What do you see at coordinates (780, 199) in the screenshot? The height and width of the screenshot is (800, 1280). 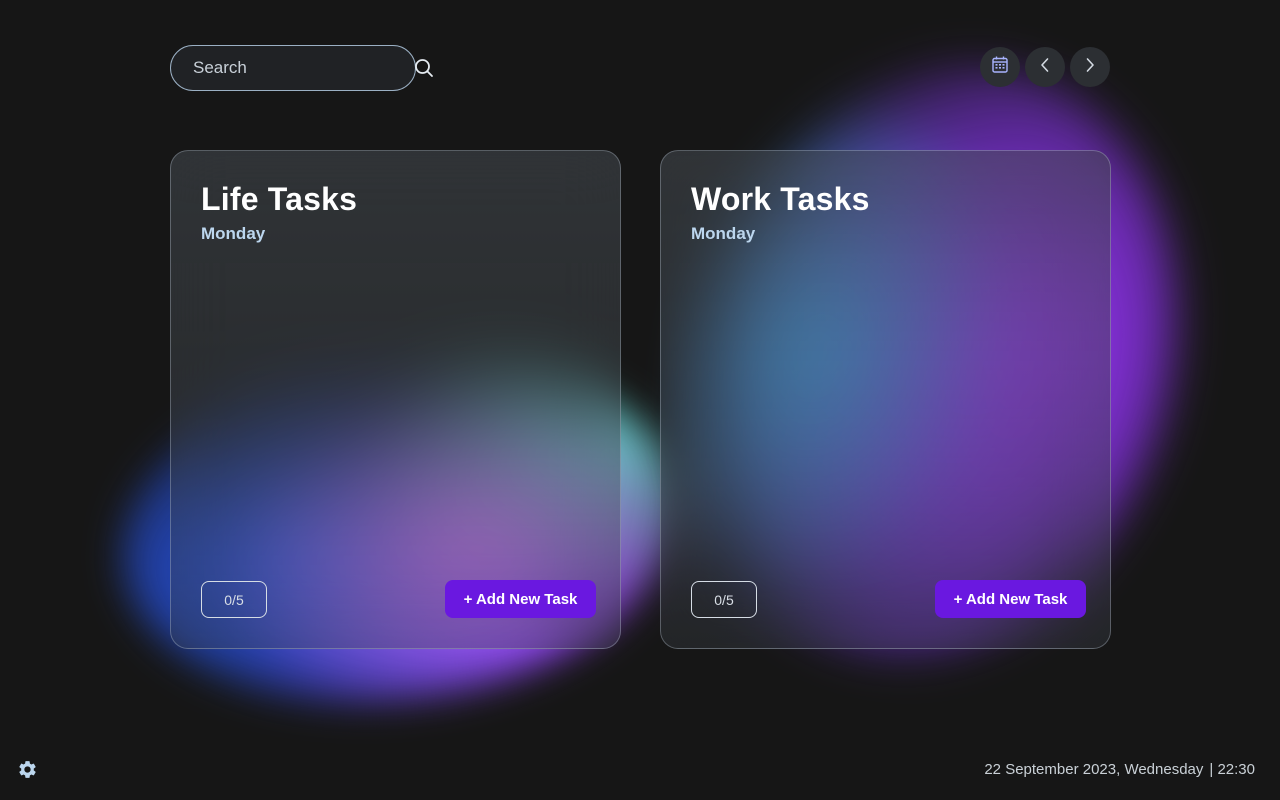 I see `card-title: Work Tasks` at bounding box center [780, 199].